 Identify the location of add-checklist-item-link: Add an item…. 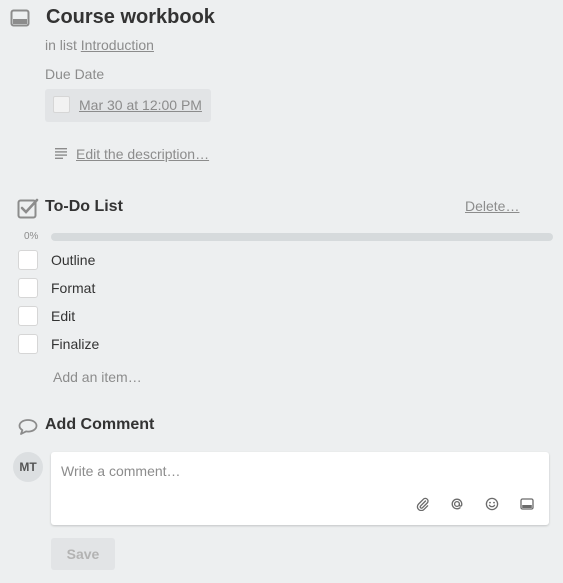
(97, 377).